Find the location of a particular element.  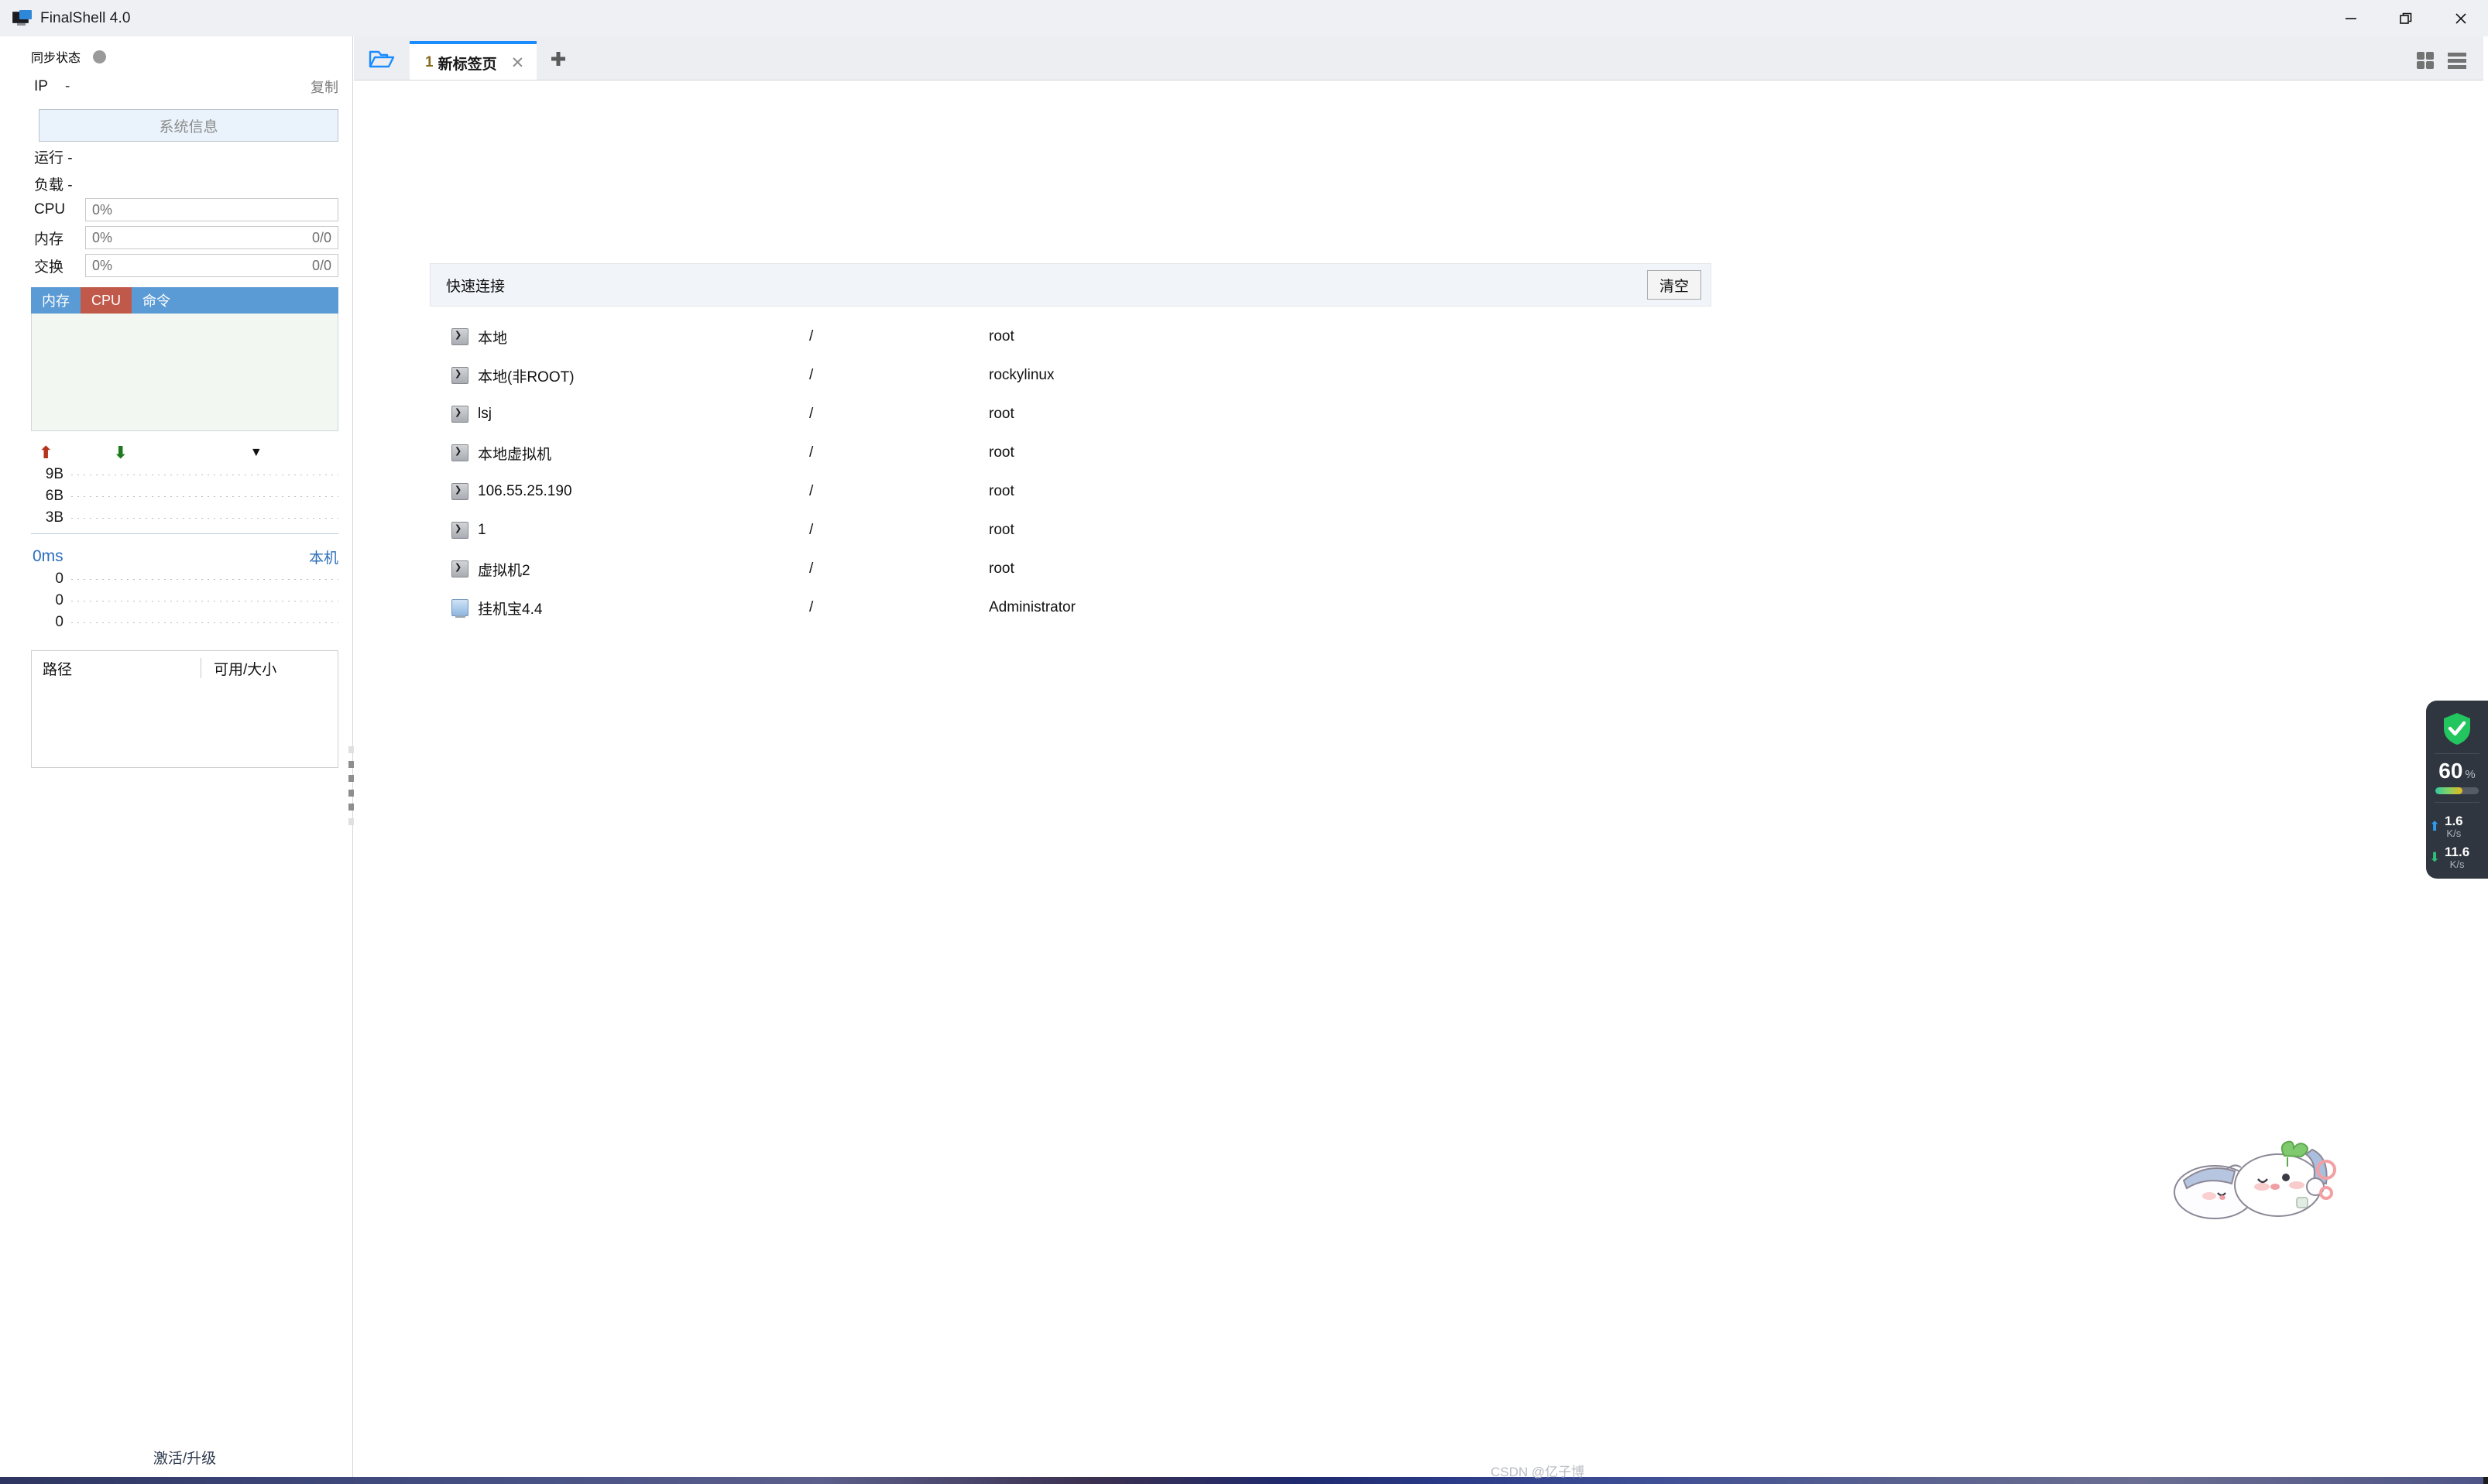

ping-y-label-1: 0 is located at coordinates (59, 579).